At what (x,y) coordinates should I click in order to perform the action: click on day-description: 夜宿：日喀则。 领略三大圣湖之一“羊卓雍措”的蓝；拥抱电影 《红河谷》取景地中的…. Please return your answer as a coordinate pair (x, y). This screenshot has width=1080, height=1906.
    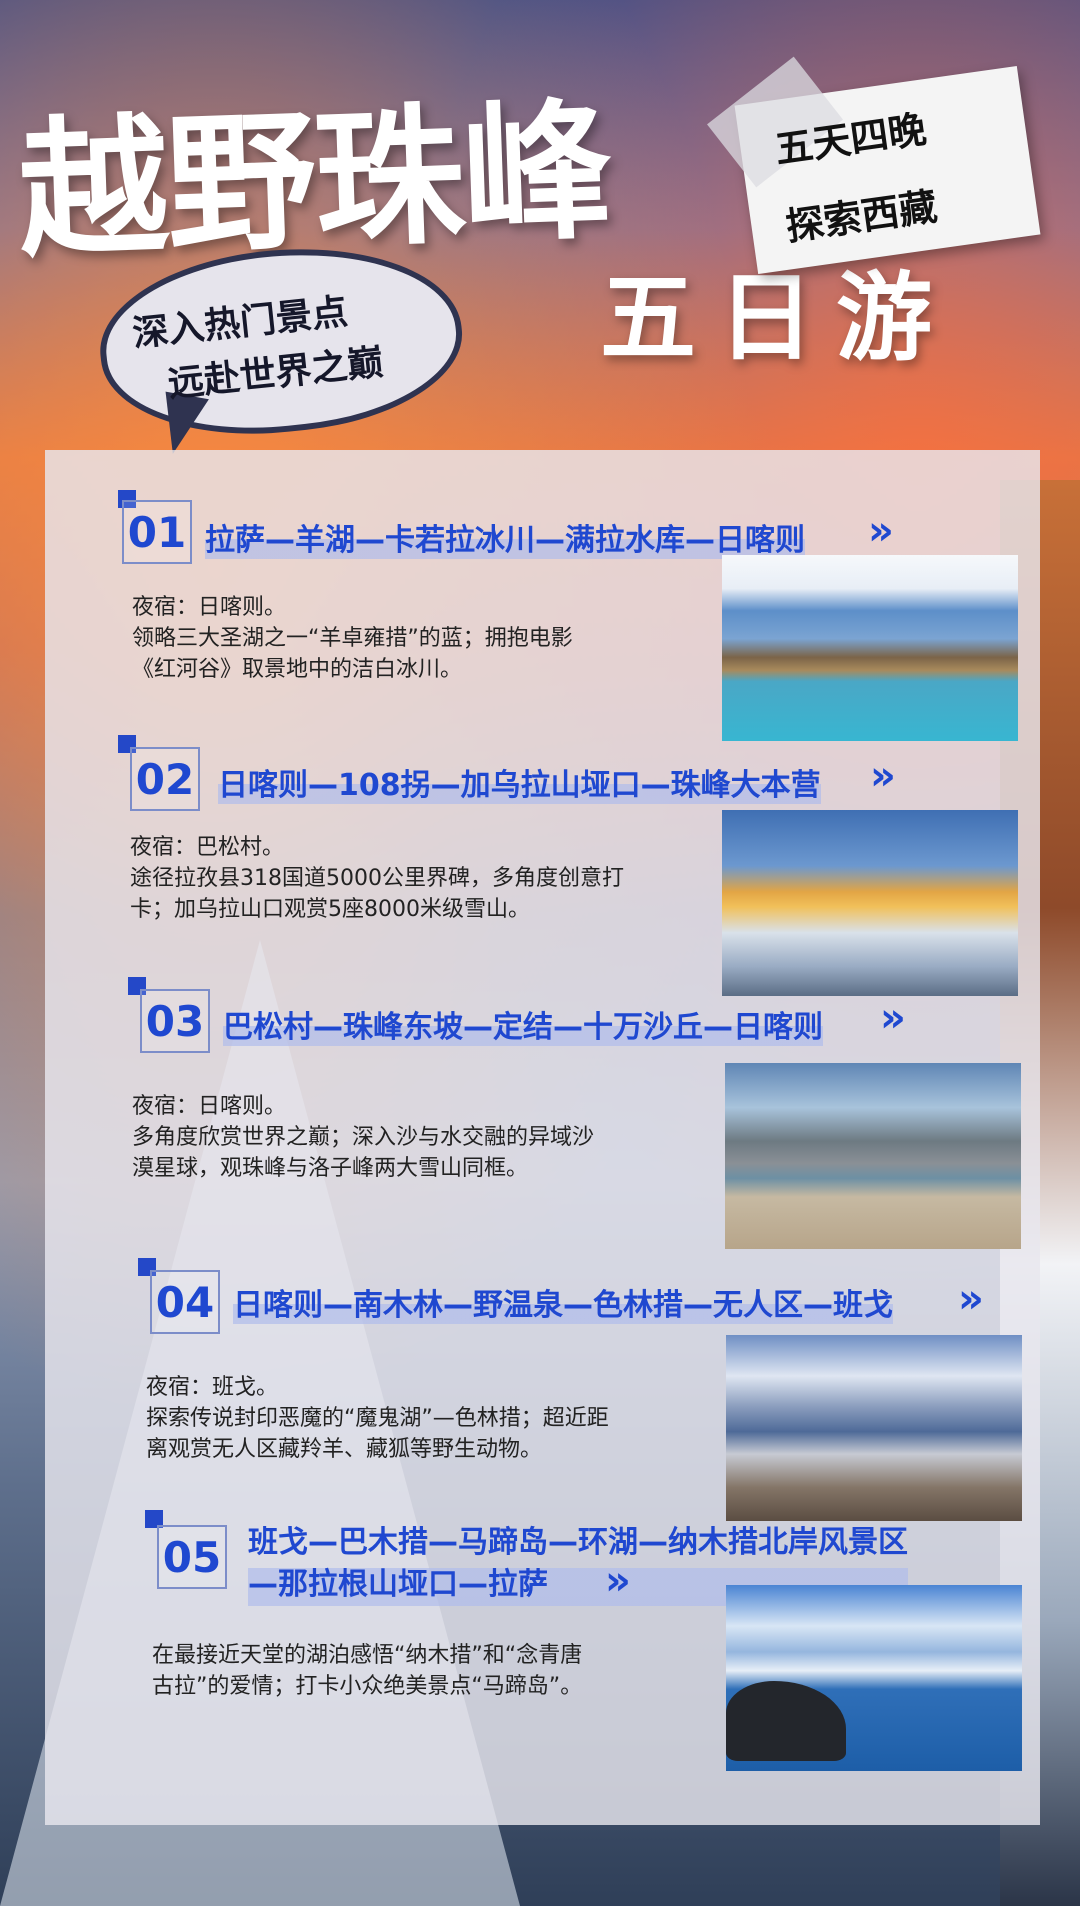
    Looking at the image, I should click on (352, 638).